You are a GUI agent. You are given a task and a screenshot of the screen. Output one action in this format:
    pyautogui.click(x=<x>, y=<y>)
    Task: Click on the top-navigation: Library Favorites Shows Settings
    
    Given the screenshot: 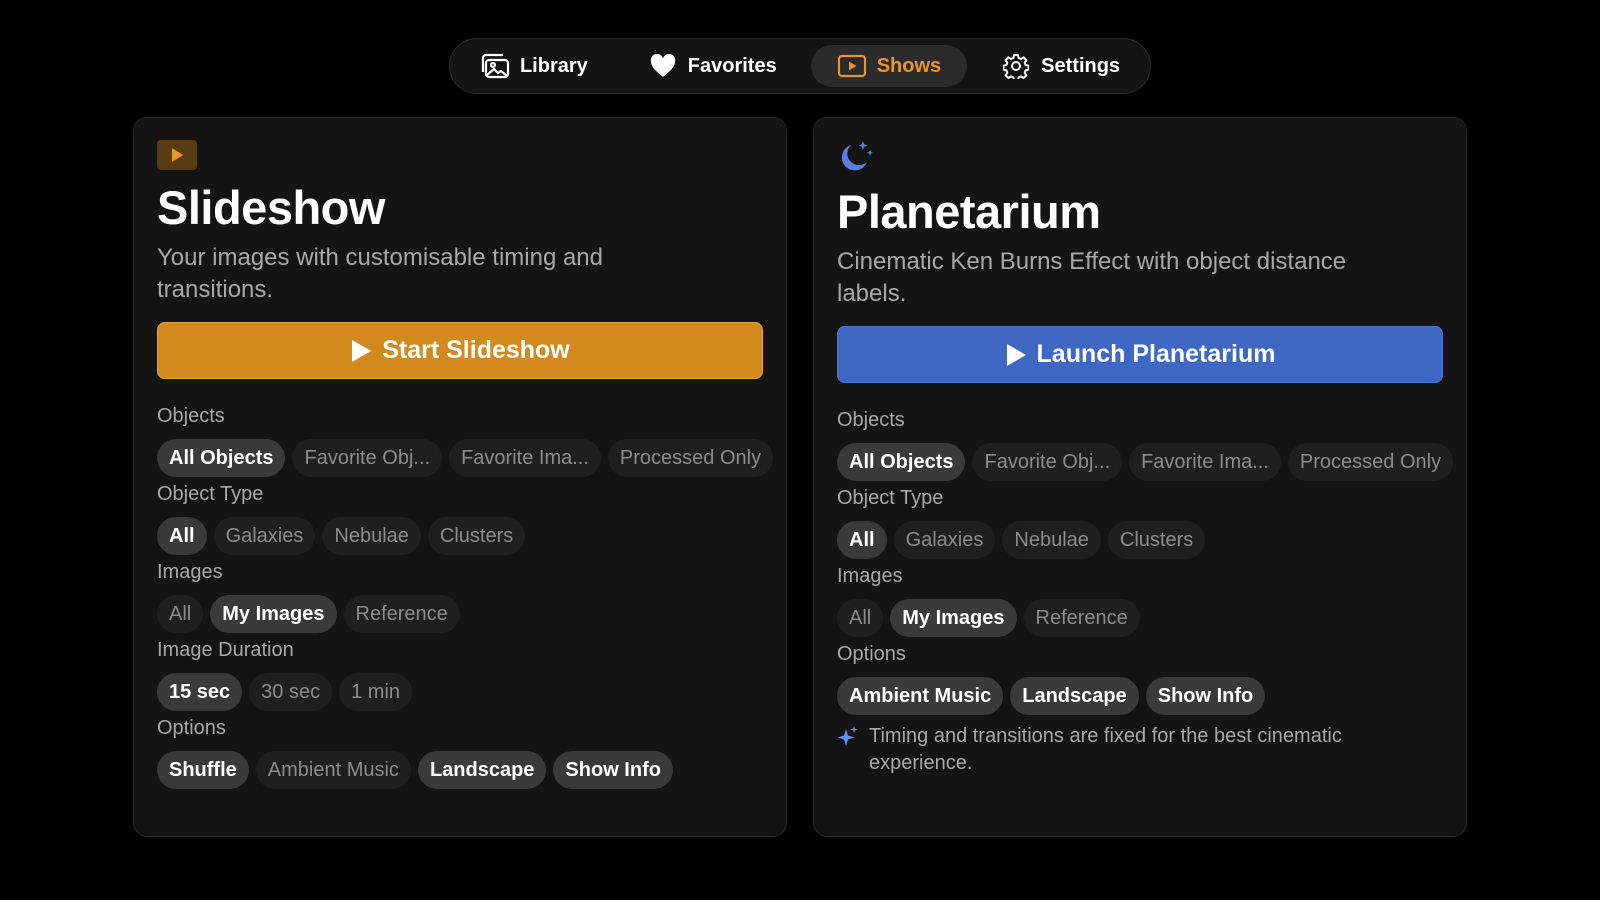 What is the action you would take?
    pyautogui.click(x=800, y=66)
    